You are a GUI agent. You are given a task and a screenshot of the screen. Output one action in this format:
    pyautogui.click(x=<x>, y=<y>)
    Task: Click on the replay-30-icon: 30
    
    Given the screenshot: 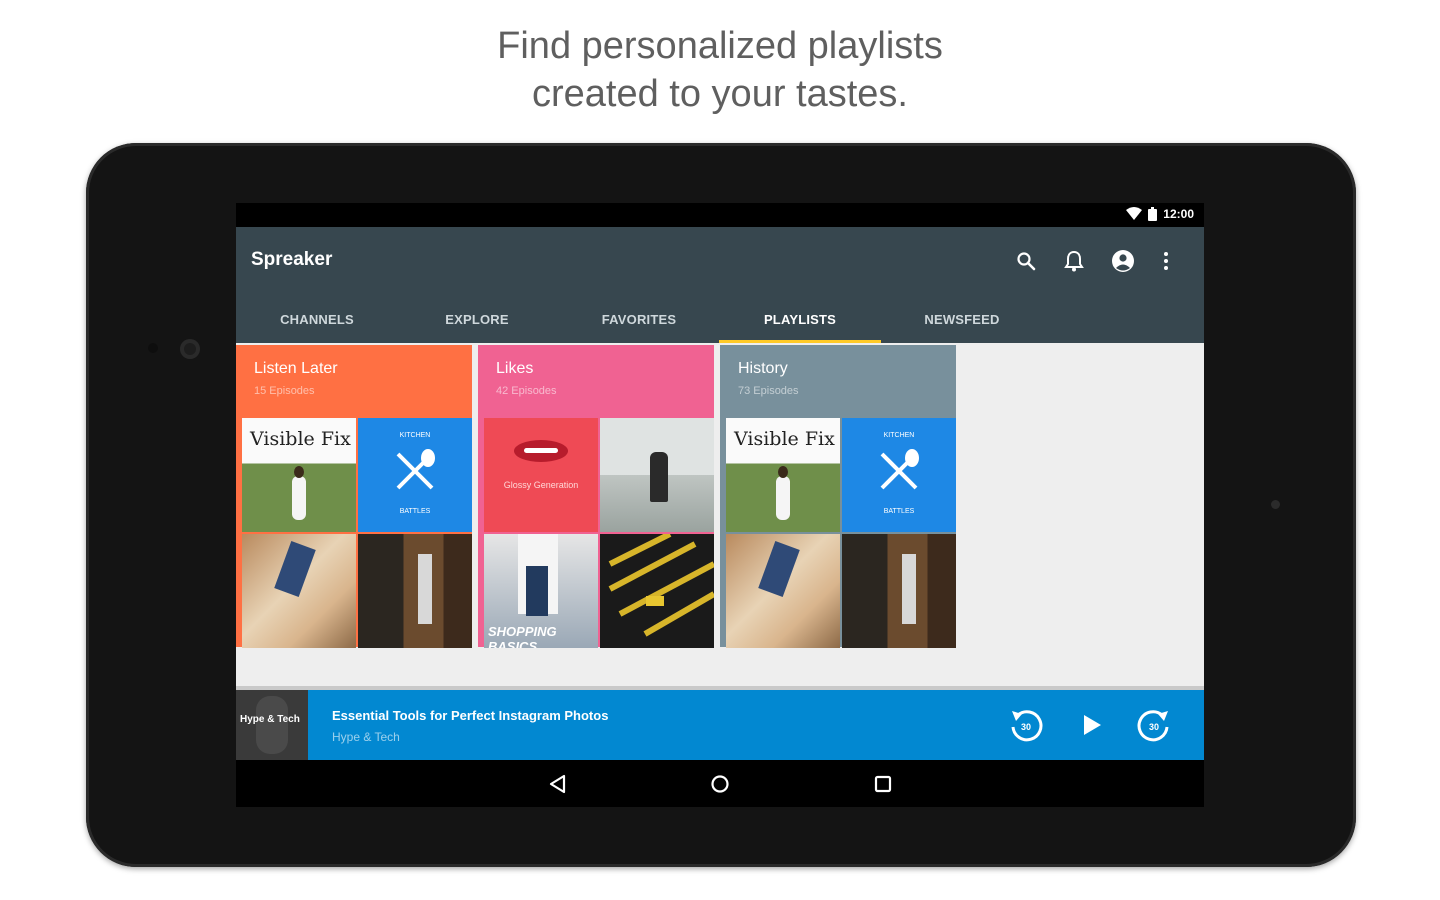 What is the action you would take?
    pyautogui.click(x=1027, y=726)
    